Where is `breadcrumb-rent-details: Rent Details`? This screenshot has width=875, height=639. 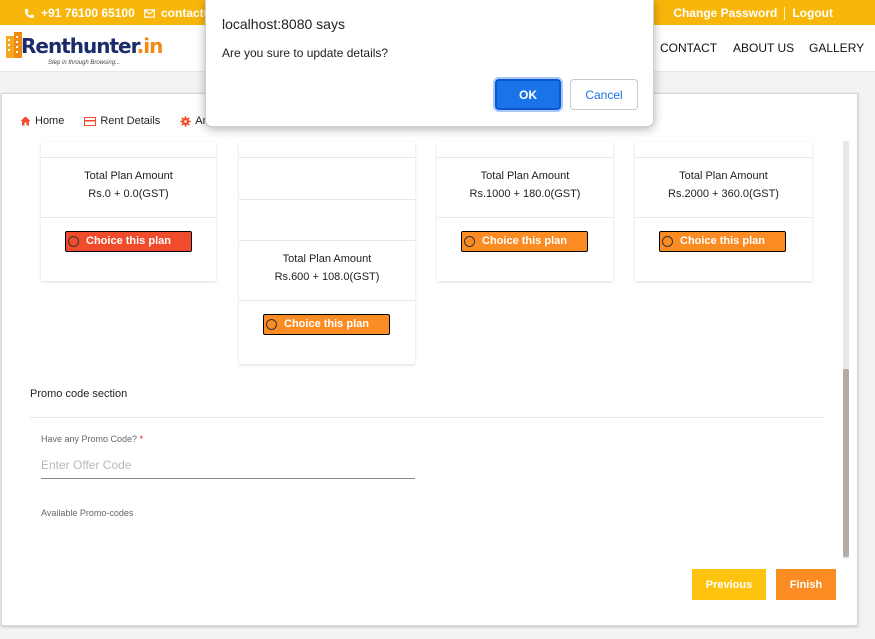
breadcrumb-rent-details: Rent Details is located at coordinates (122, 121).